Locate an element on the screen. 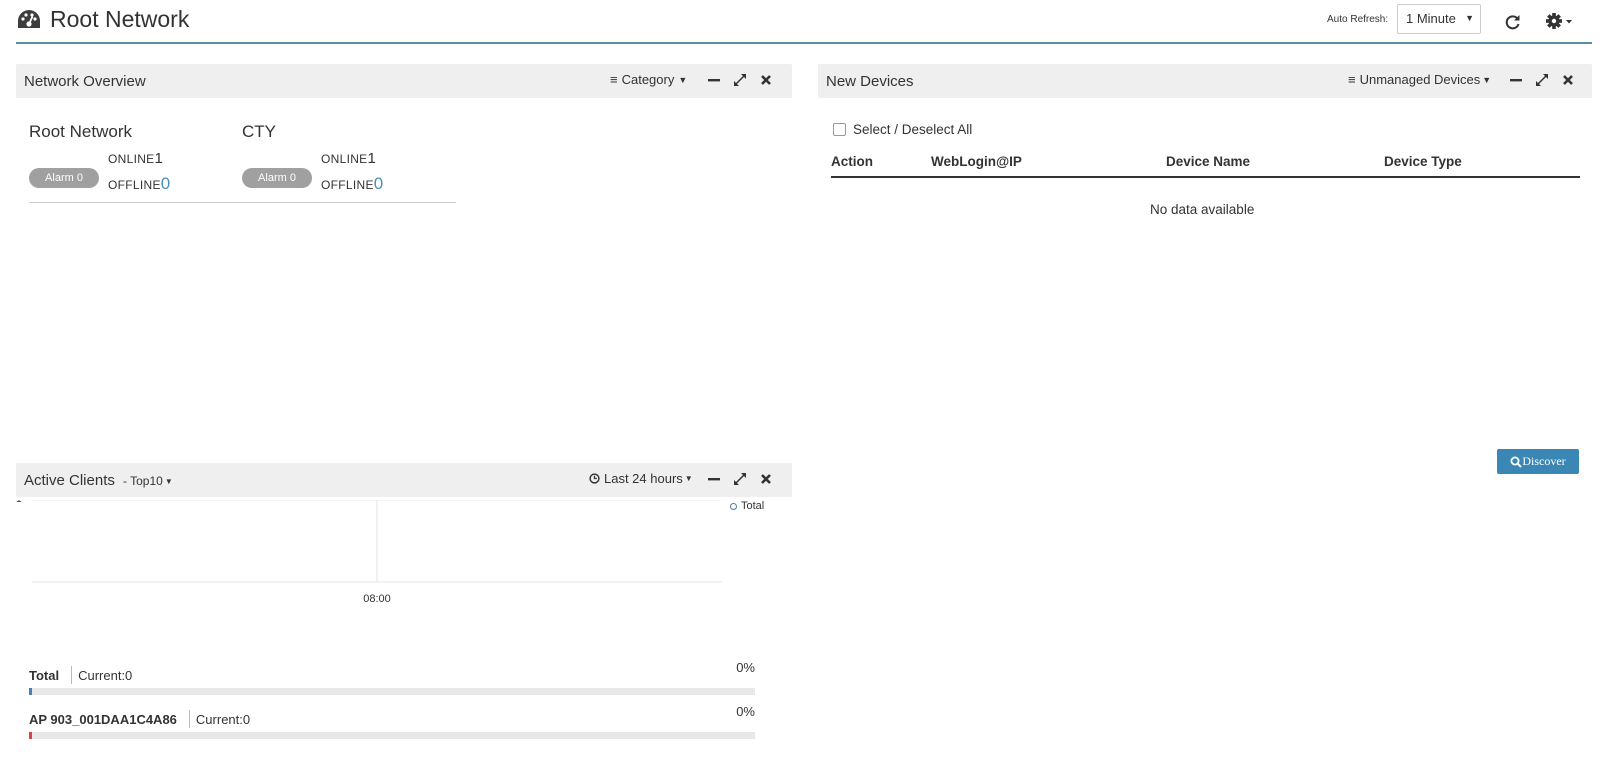 The image size is (1600, 757). new-devices-title: New Devices is located at coordinates (870, 81).